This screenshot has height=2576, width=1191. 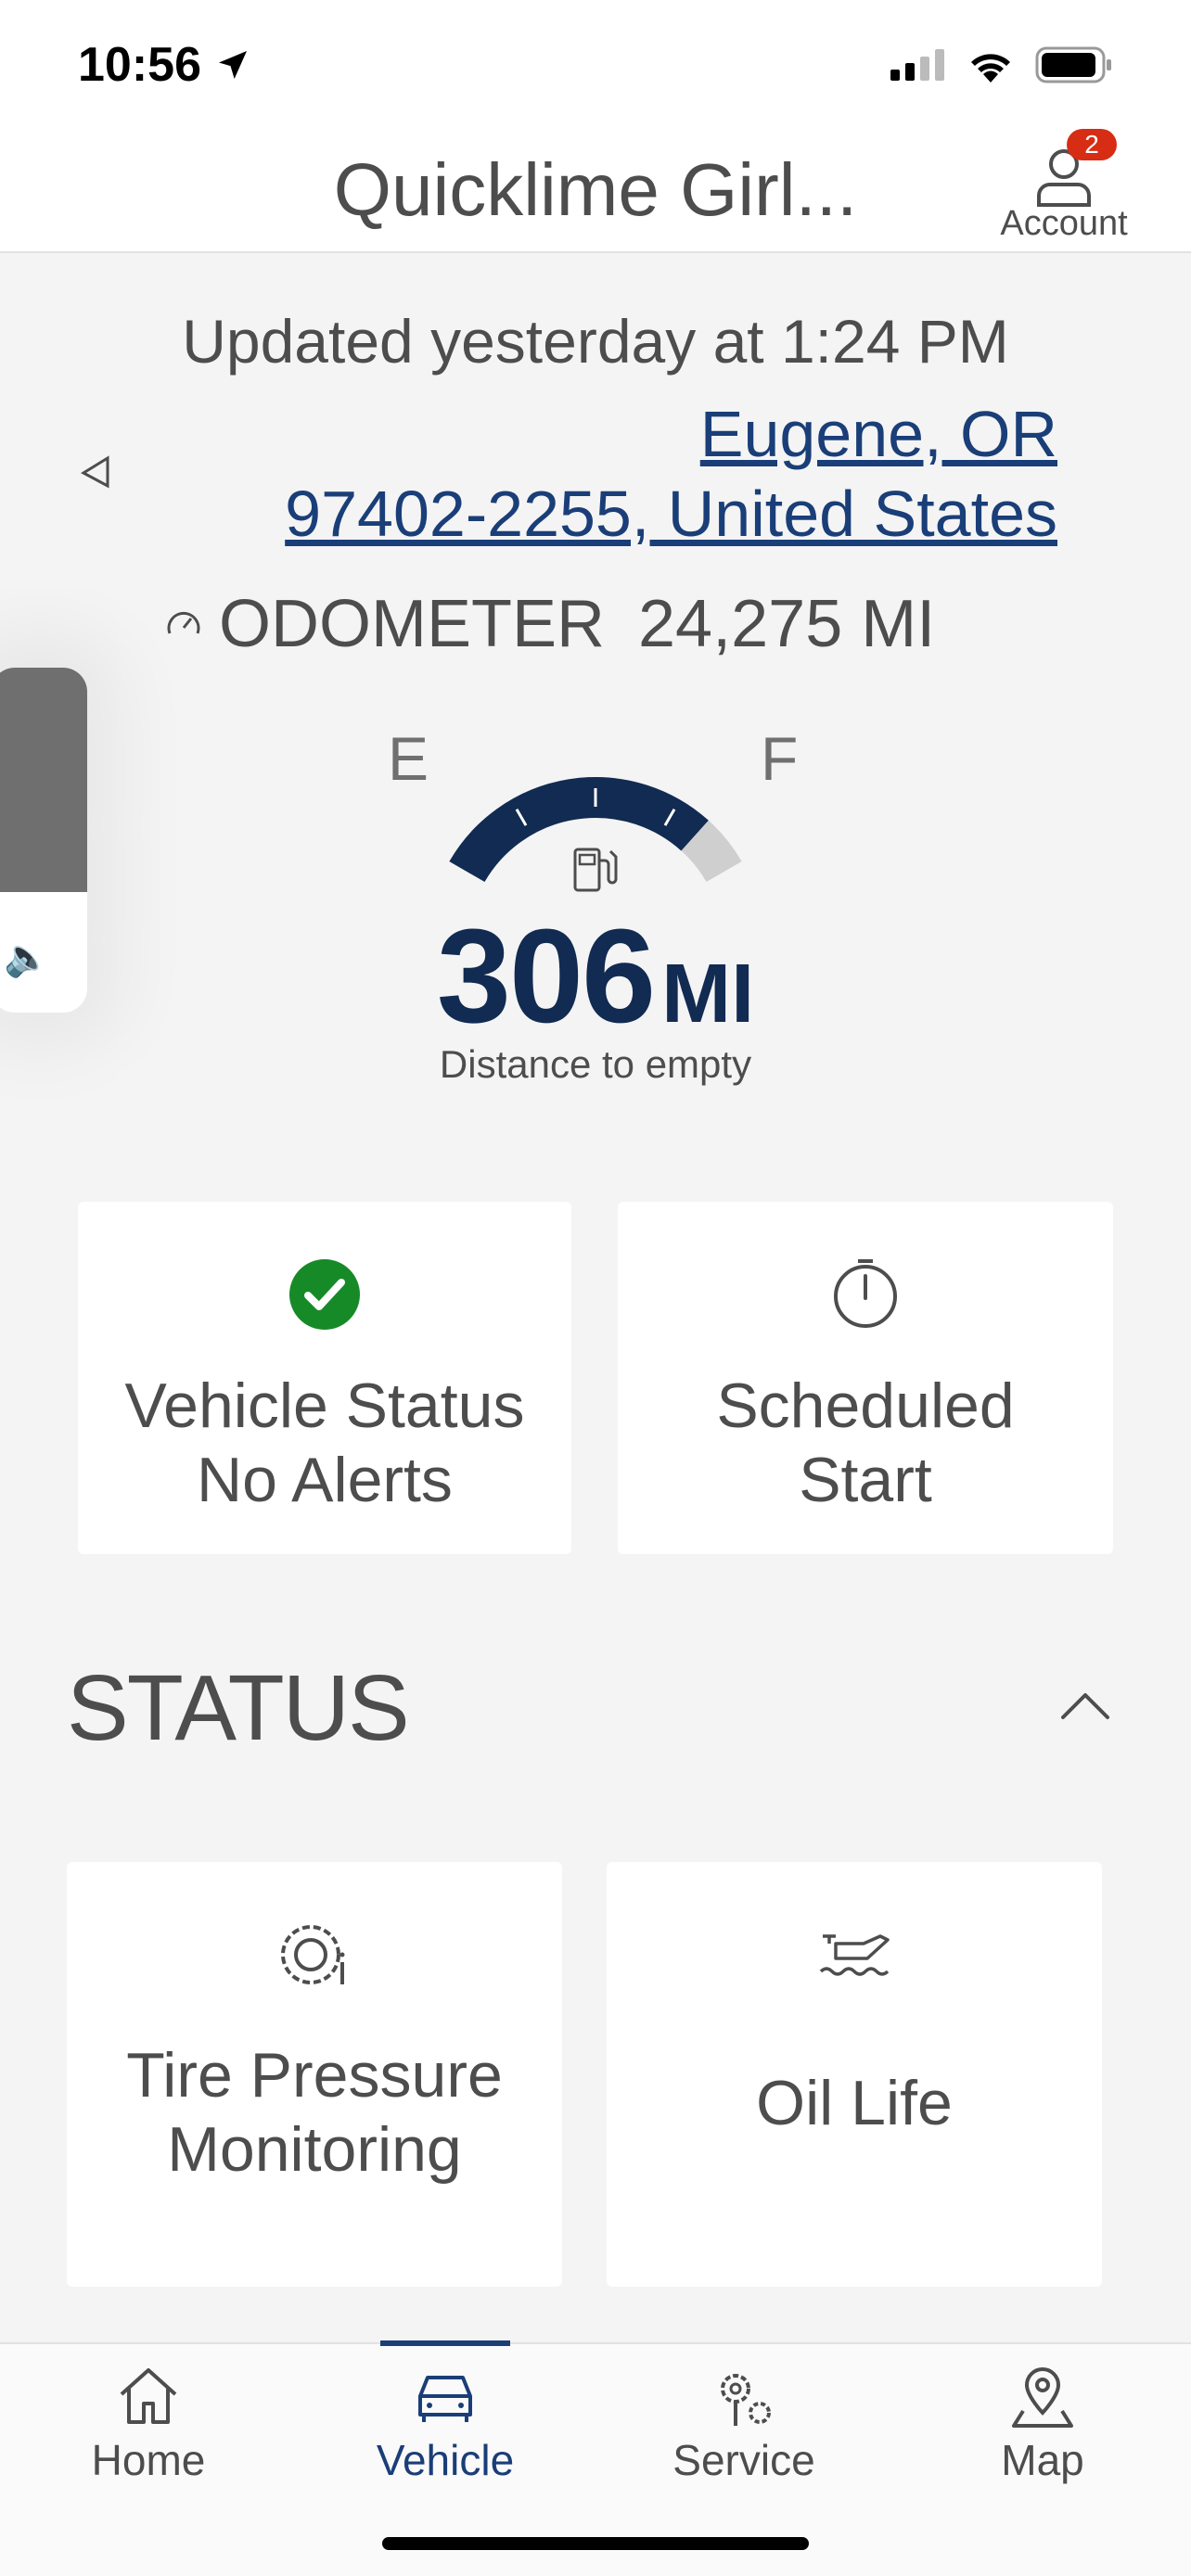 I want to click on volume-hud: 🔈, so click(x=43, y=840).